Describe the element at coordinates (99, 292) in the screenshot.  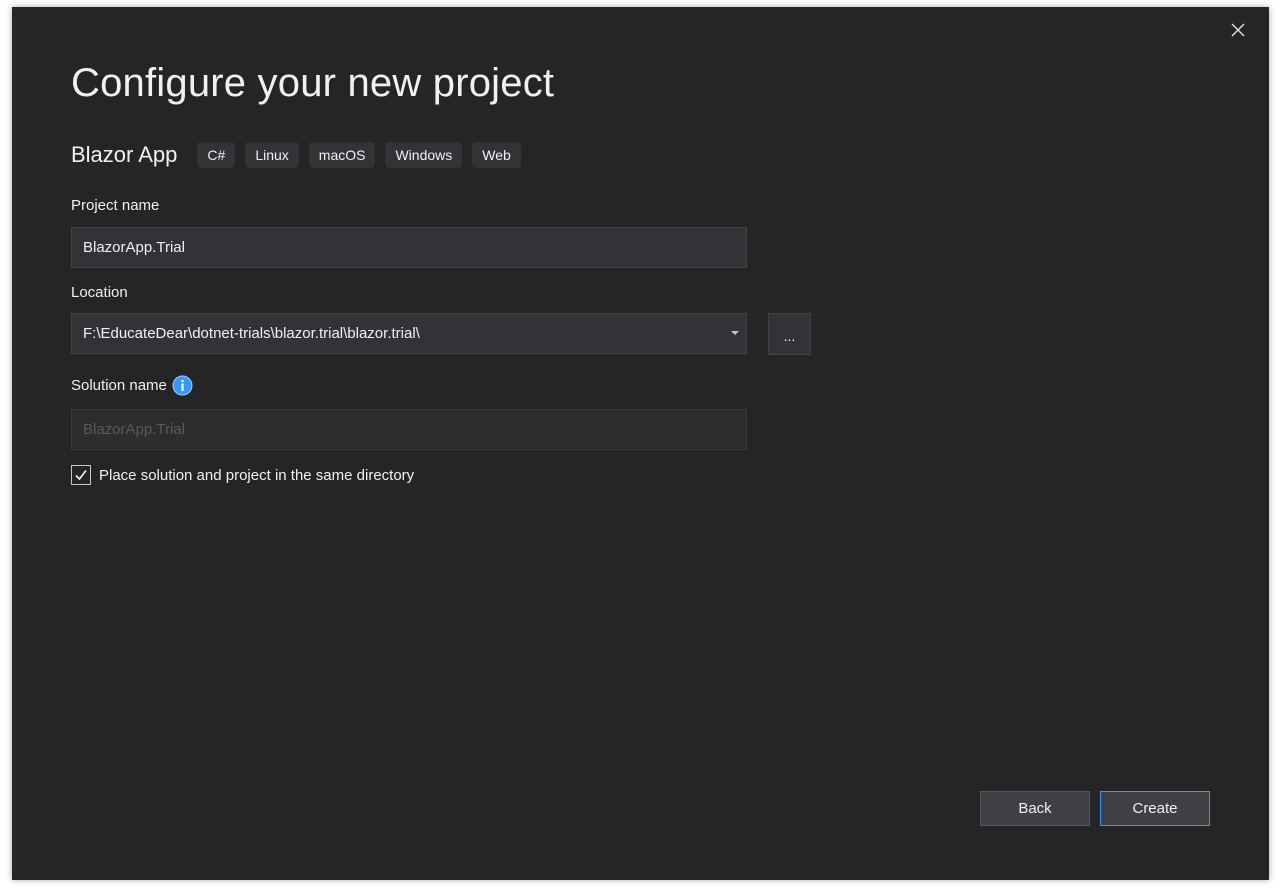
I see `location-label: Location` at that location.